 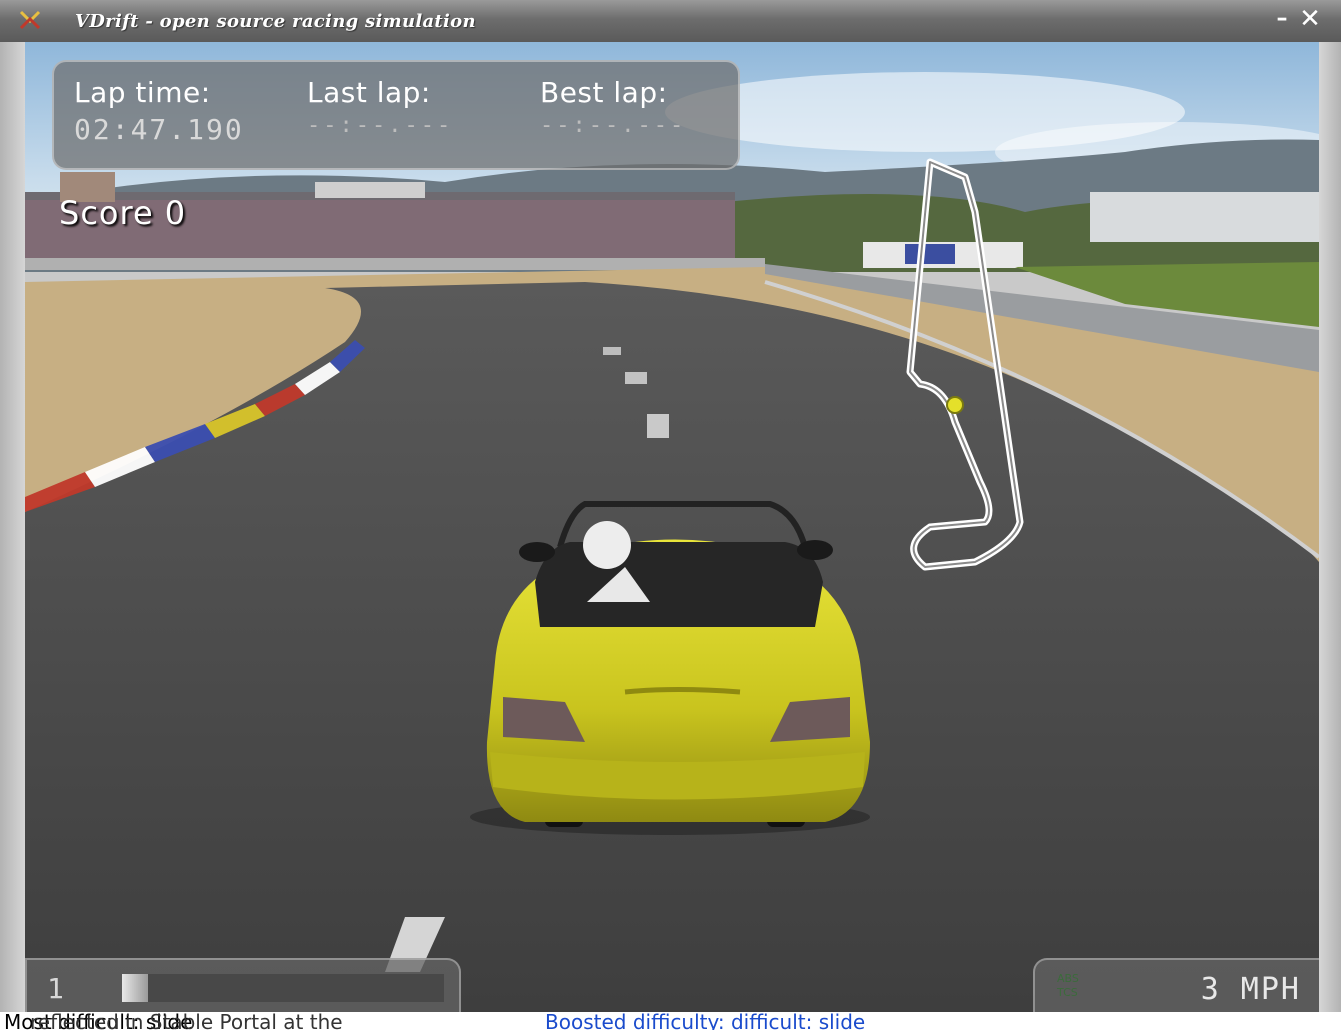 I want to click on status-text-c: Boosted difficulty: difficult: slide, so click(x=705, y=1021).